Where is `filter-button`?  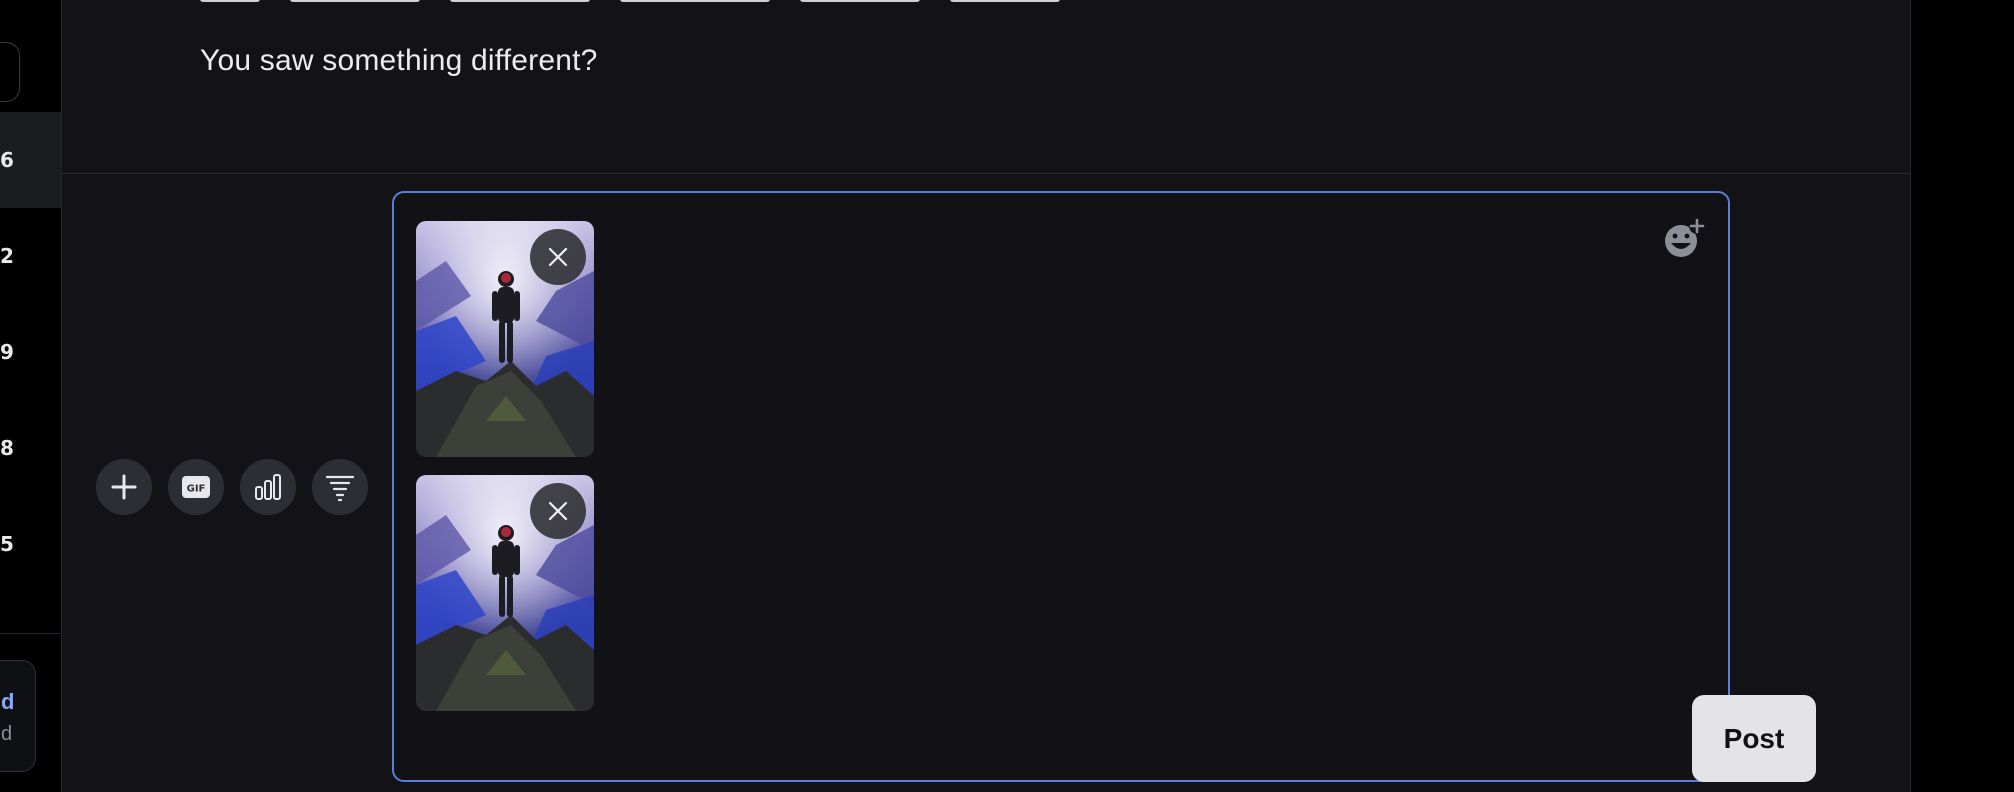
filter-button is located at coordinates (340, 487).